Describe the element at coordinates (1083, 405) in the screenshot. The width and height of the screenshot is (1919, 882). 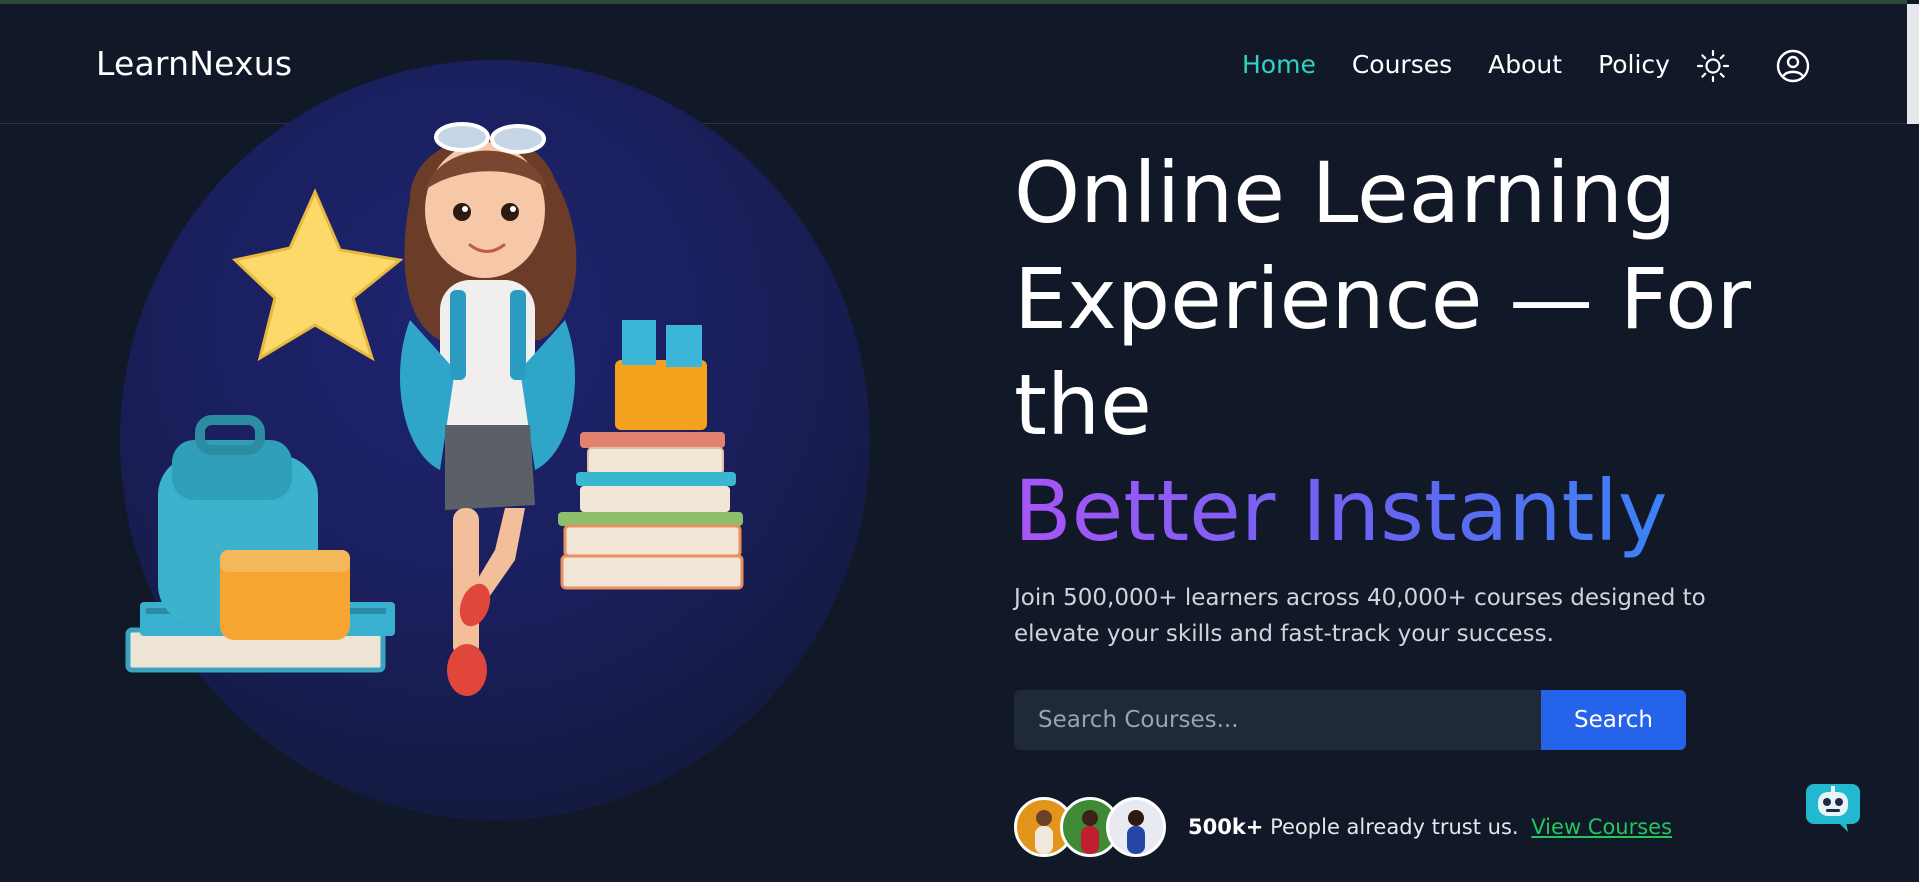
I see `hero-title-line-3: the` at that location.